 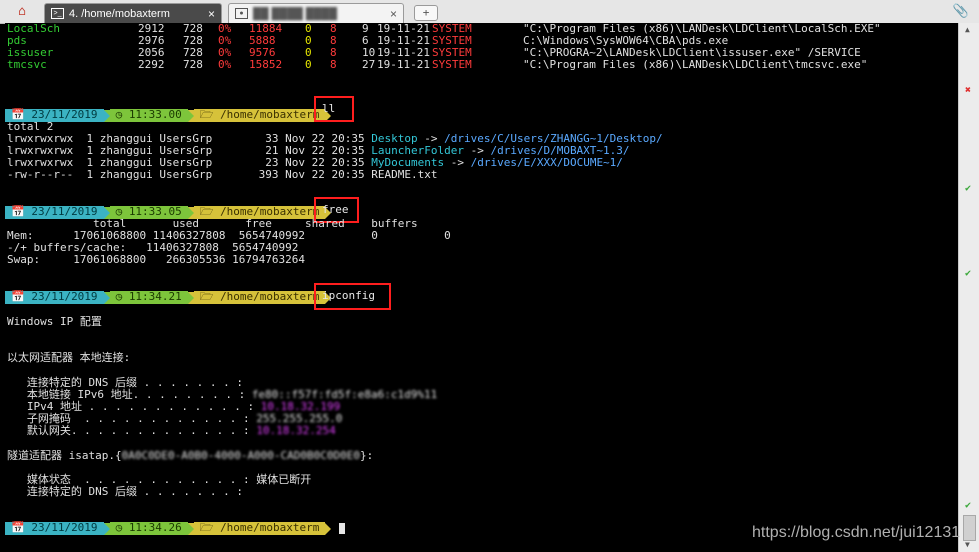 I want to click on free-swap: Swap: 17061068800 266305536 16794763264, so click(x=156, y=259).